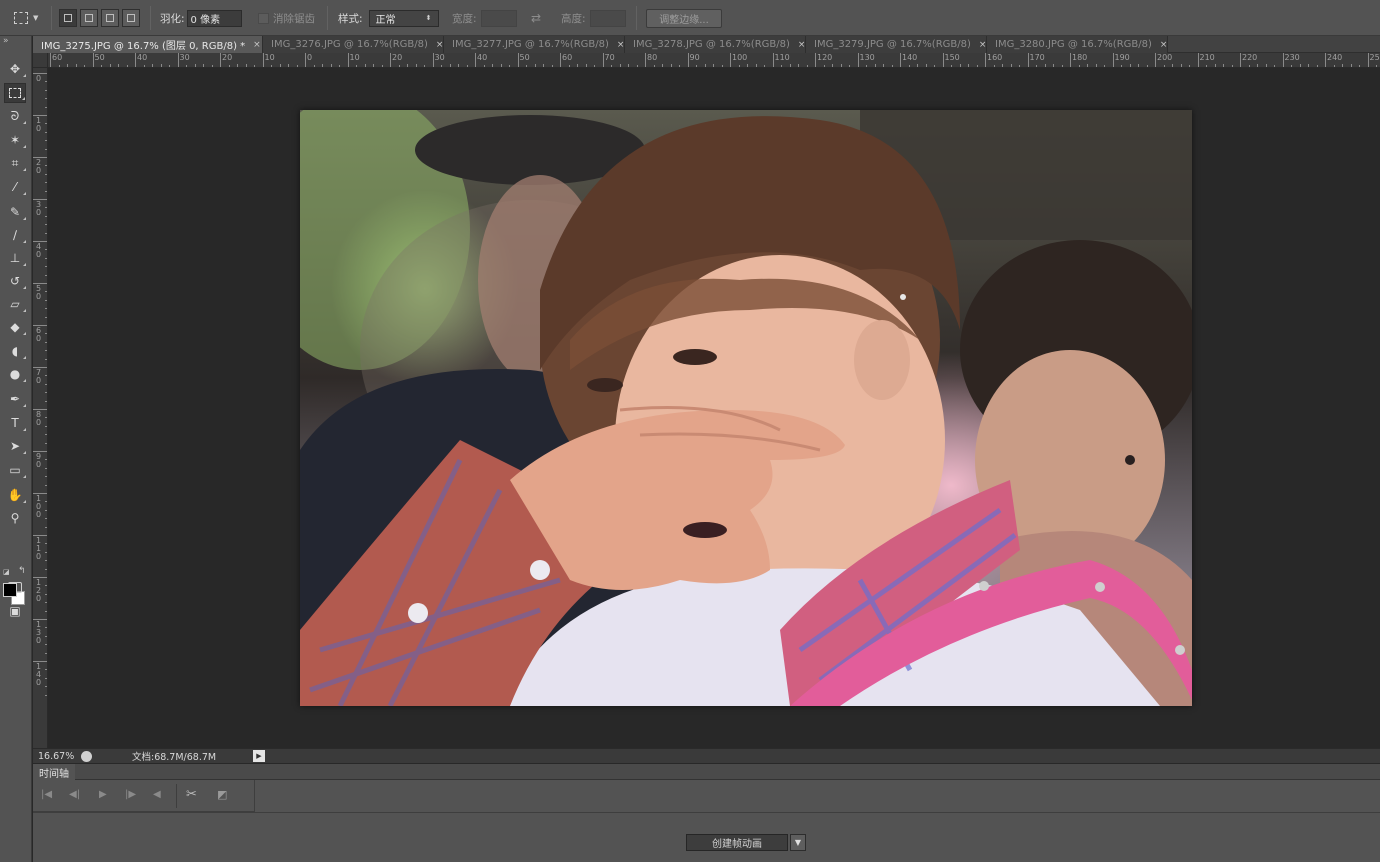 The width and height of the screenshot is (1380, 862). Describe the element at coordinates (15, 399) in the screenshot. I see `pen-tool-icon: ✒` at that location.